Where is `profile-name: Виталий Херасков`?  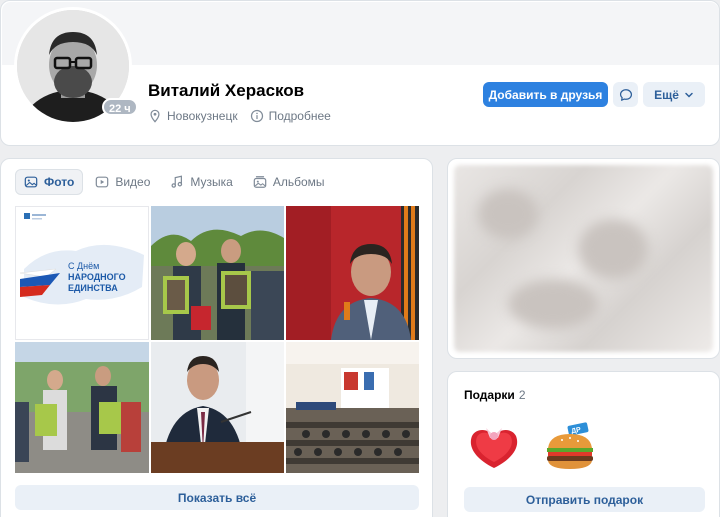
profile-name: Виталий Херасков is located at coordinates (226, 90).